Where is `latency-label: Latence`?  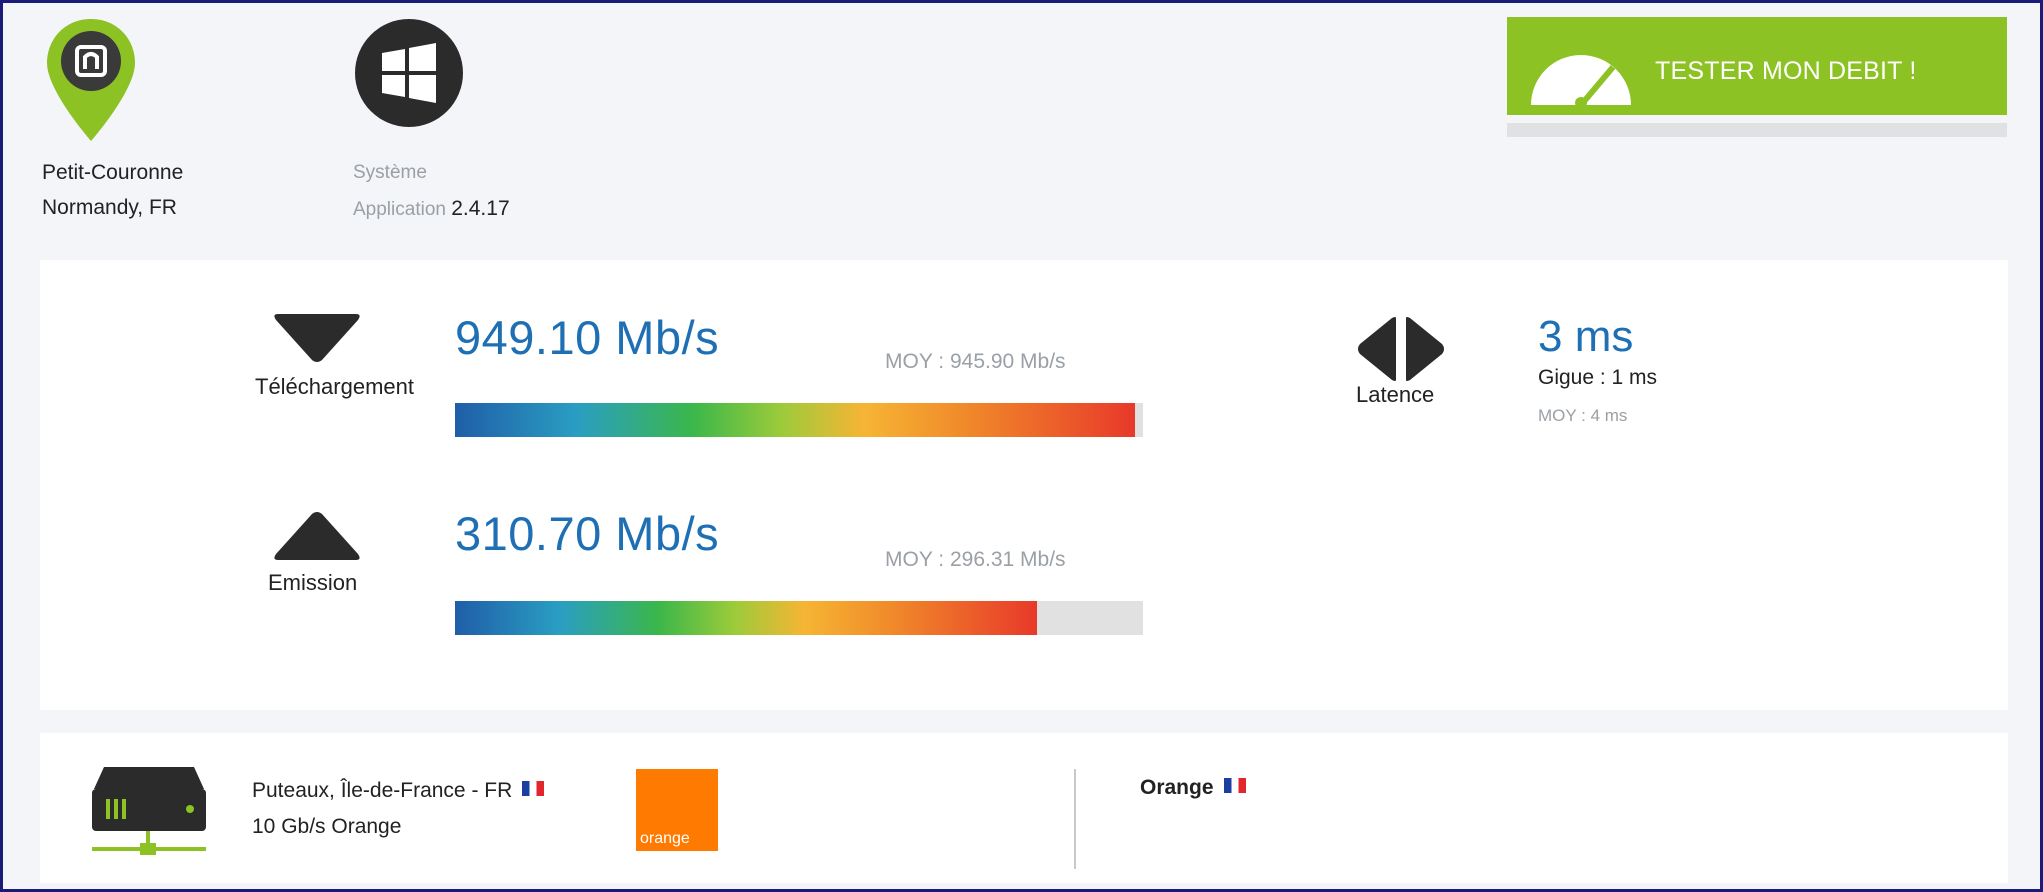 latency-label: Latence is located at coordinates (1395, 394).